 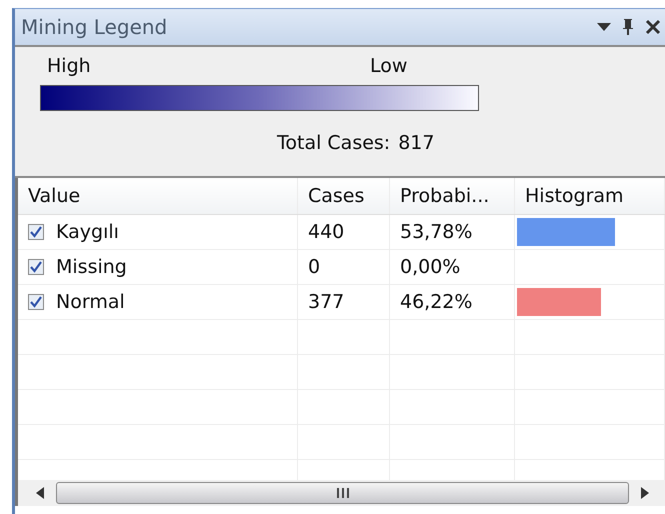 What do you see at coordinates (91, 267) in the screenshot?
I see `value-label: Missing` at bounding box center [91, 267].